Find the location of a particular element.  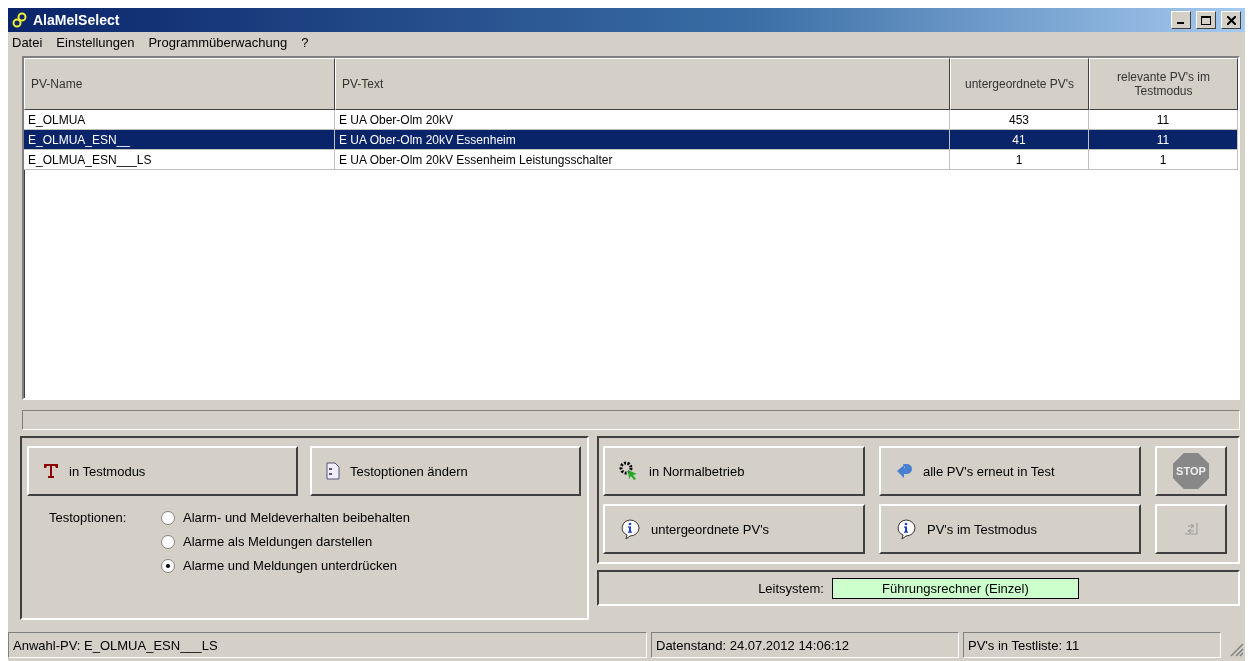

leitsystem-label: Leitsystem: is located at coordinates (791, 588).